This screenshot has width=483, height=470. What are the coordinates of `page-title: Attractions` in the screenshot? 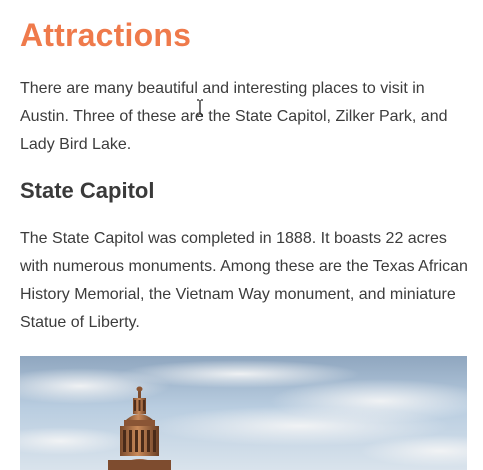 It's located at (106, 35).